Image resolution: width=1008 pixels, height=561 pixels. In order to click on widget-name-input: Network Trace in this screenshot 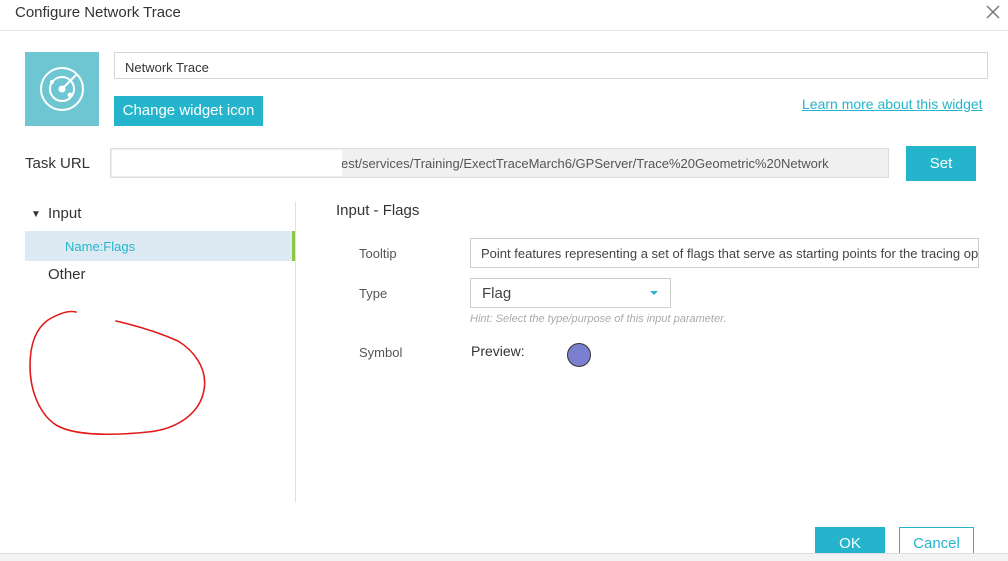, I will do `click(551, 65)`.